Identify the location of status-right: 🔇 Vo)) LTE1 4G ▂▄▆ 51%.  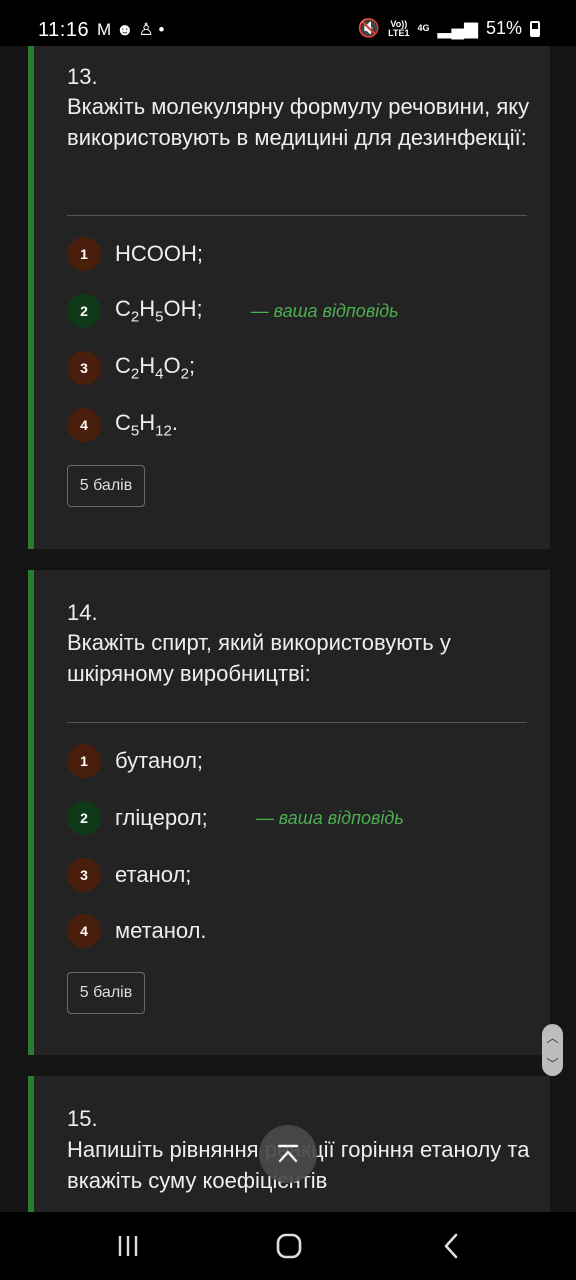
(449, 28).